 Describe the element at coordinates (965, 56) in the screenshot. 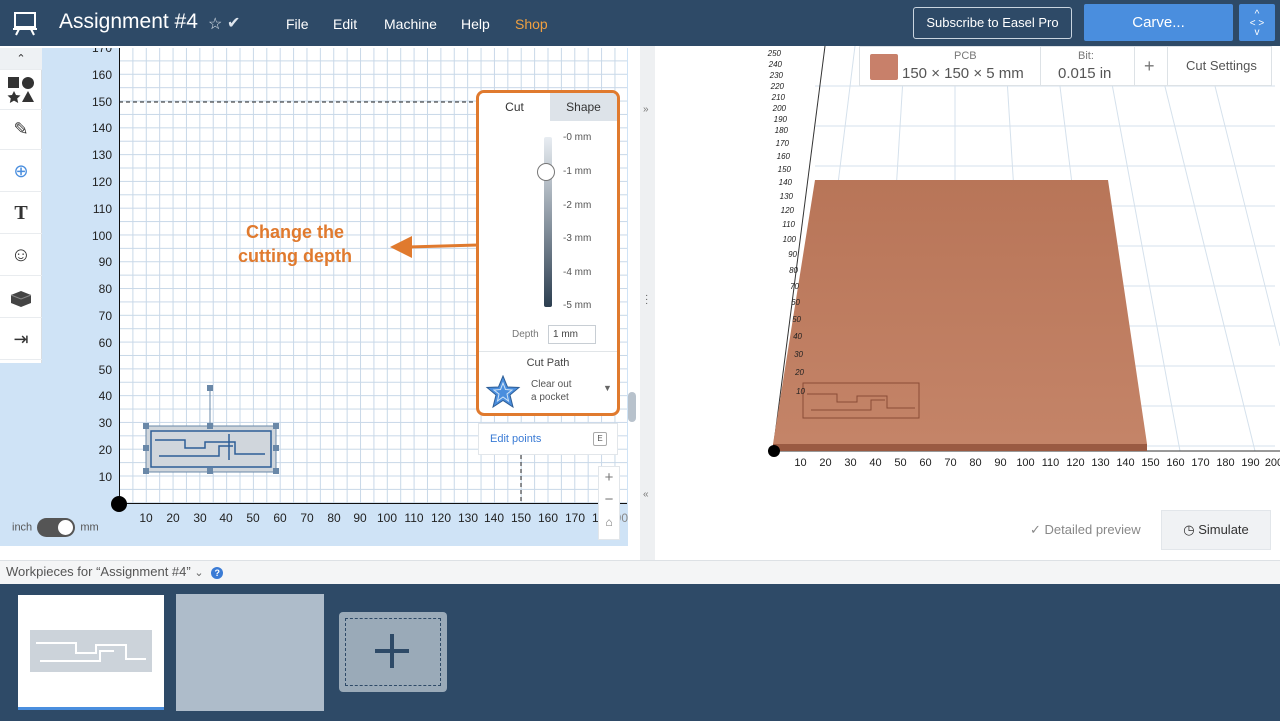

I see `material-label: PCB` at that location.